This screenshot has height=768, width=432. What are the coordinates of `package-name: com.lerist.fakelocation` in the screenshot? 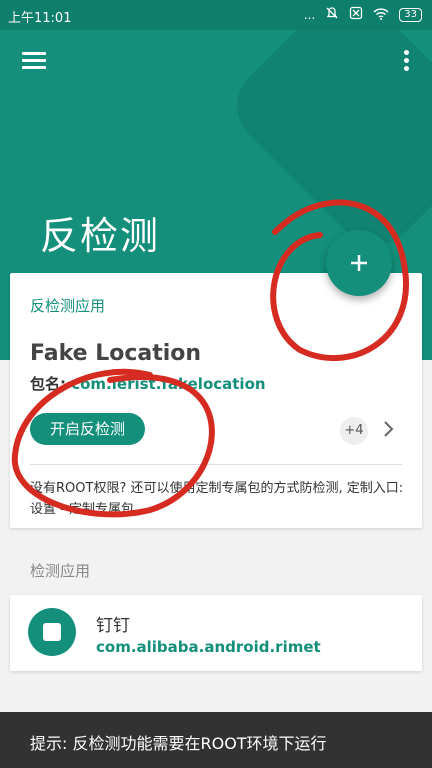 It's located at (168, 384).